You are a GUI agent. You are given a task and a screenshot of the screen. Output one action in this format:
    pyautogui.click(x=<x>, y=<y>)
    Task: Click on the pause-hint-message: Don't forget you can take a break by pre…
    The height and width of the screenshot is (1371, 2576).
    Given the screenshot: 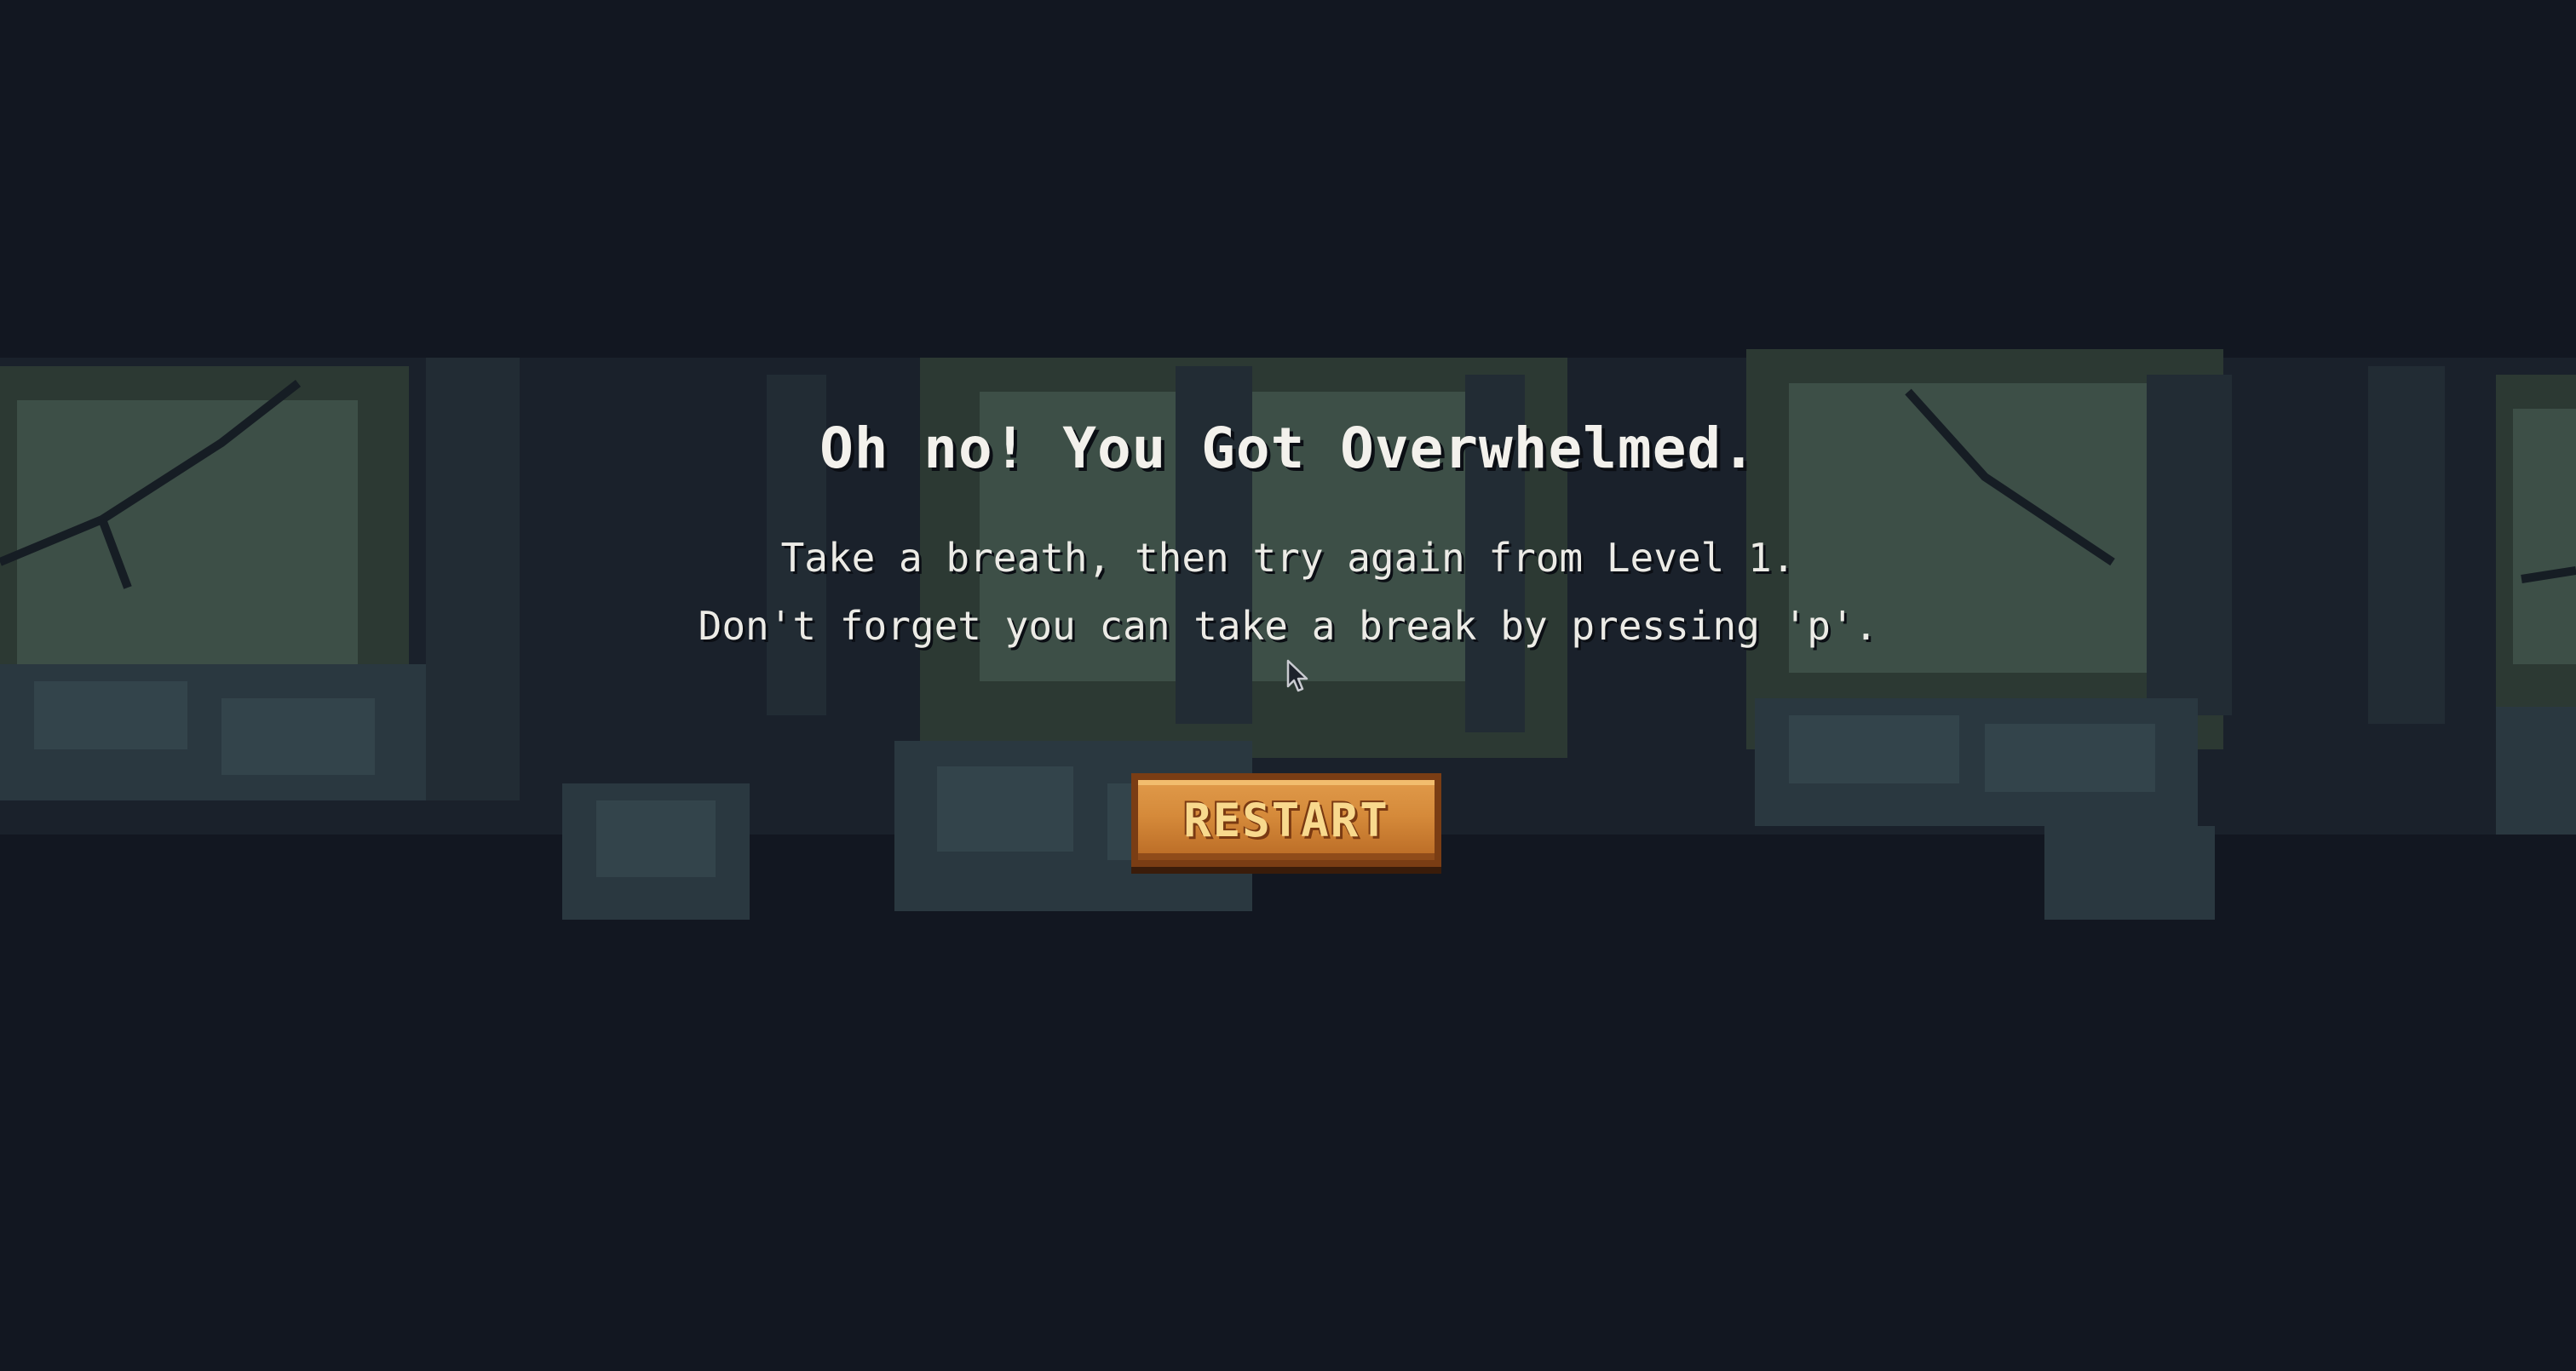 What is the action you would take?
    pyautogui.click(x=1288, y=626)
    